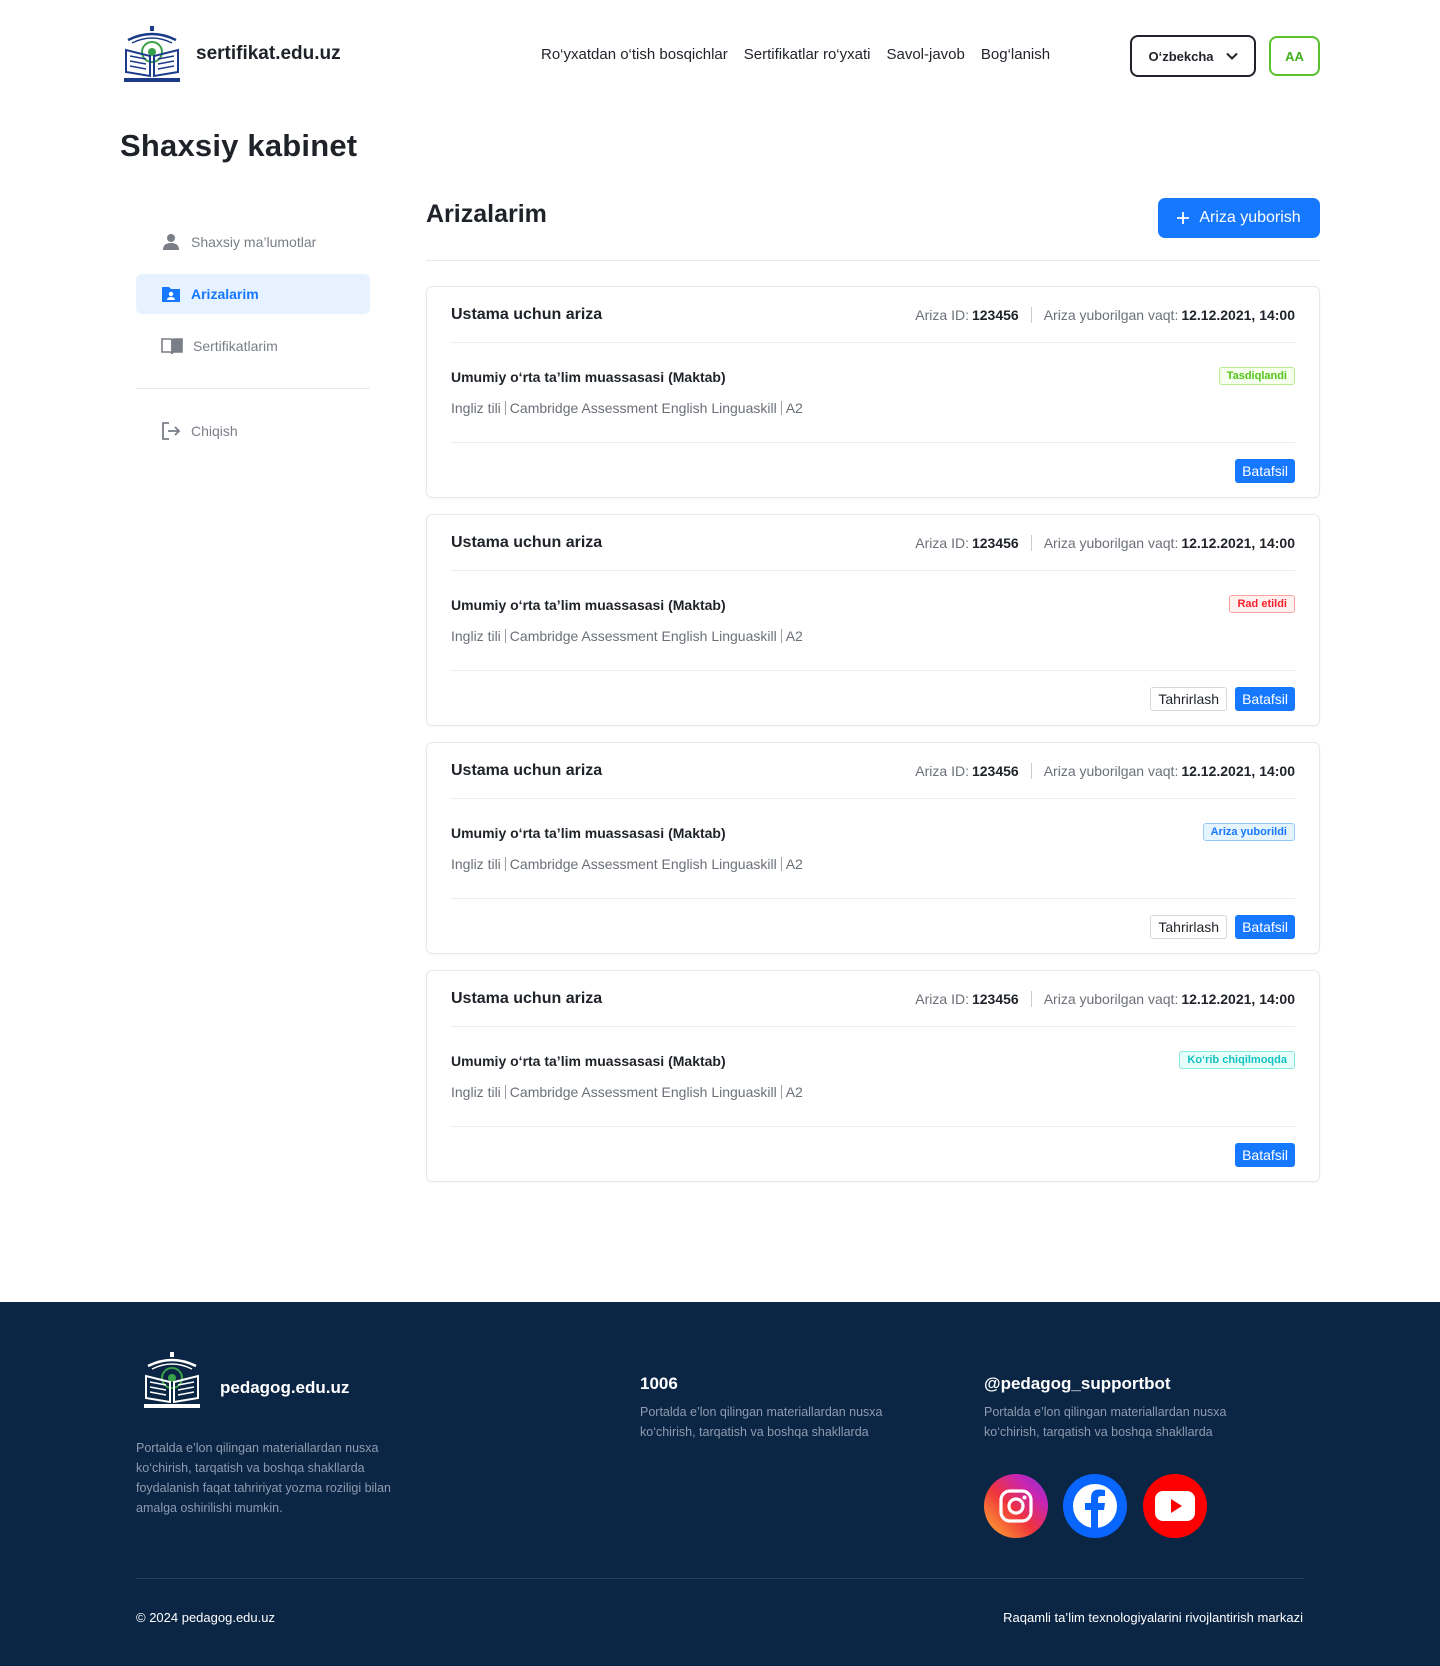 The height and width of the screenshot is (1666, 1440). Describe the element at coordinates (171, 294) in the screenshot. I see `folder-user-icon` at that location.